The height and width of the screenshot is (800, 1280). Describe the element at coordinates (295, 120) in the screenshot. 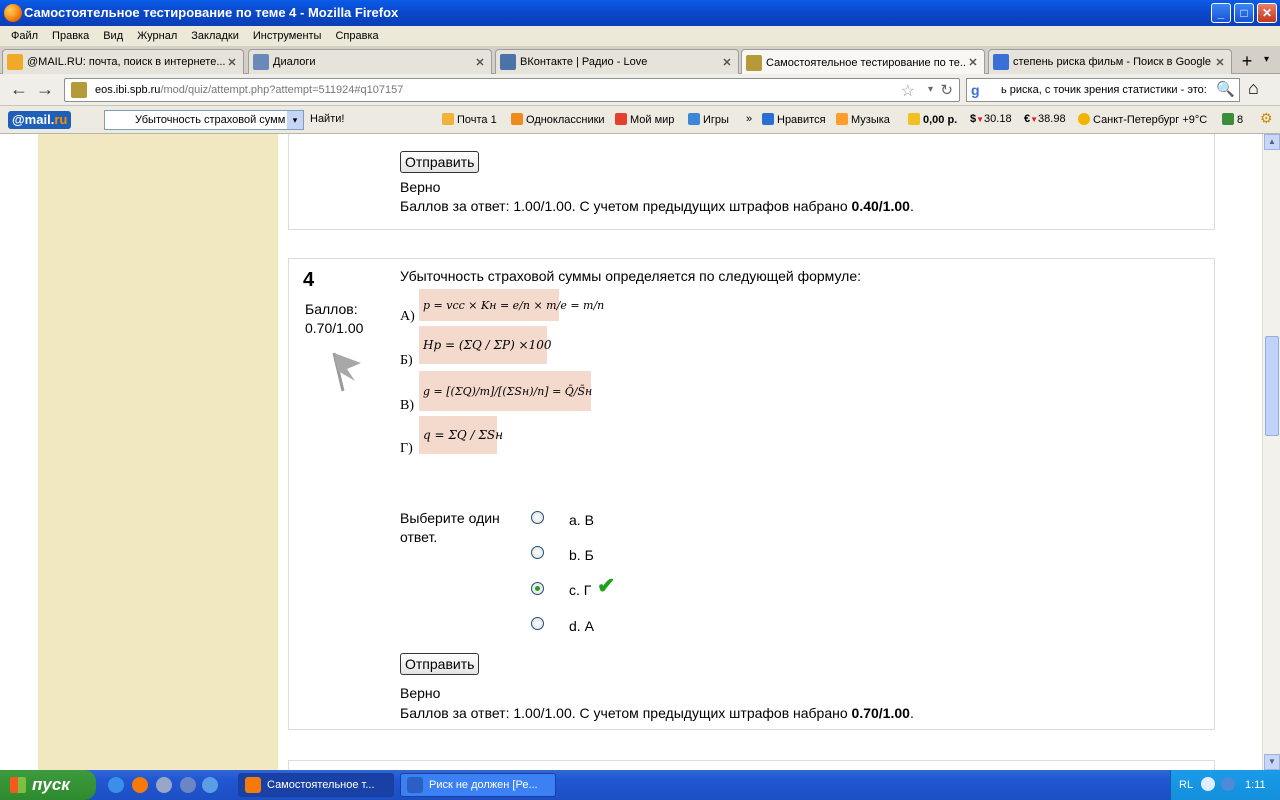

I see `chevron-down-icon: ▾` at that location.